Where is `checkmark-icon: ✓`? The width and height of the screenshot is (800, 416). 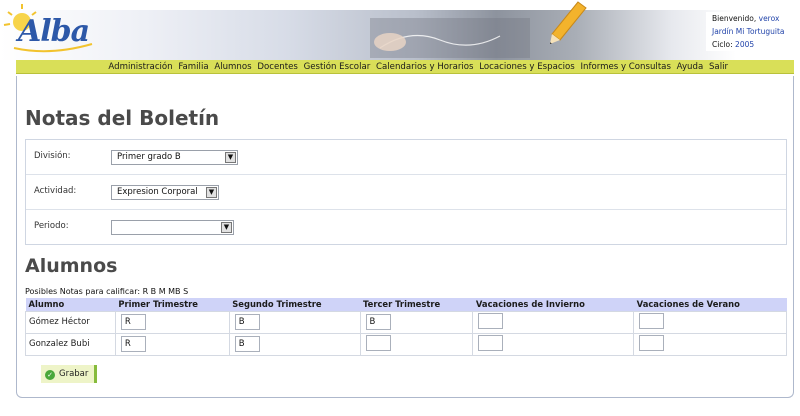 checkmark-icon: ✓ is located at coordinates (50, 375).